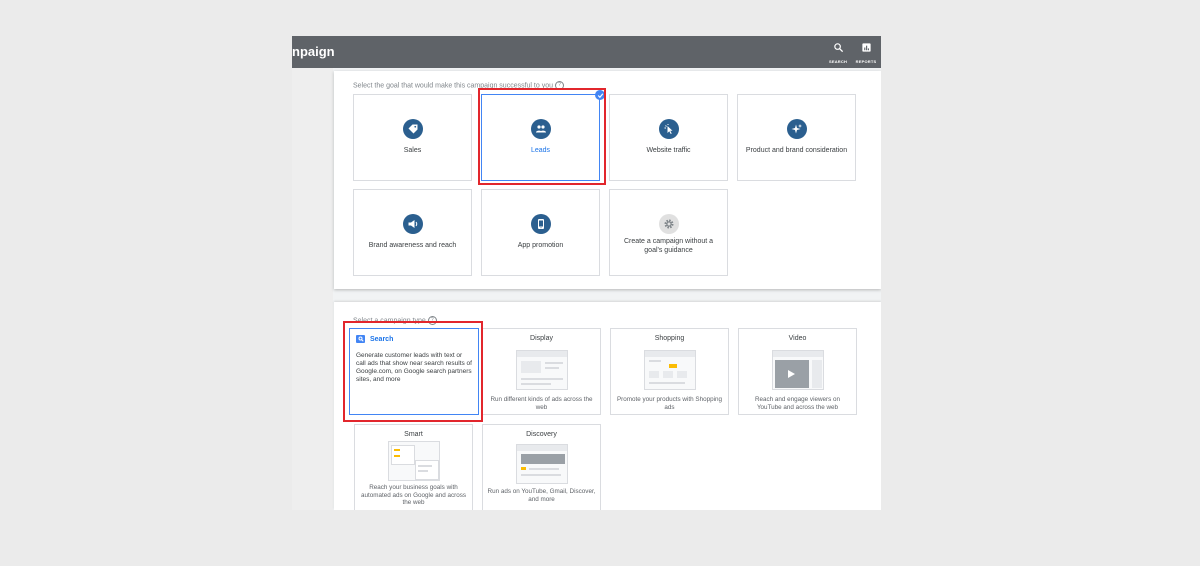 The width and height of the screenshot is (1200, 566). Describe the element at coordinates (866, 47) in the screenshot. I see `reports-icon` at that location.